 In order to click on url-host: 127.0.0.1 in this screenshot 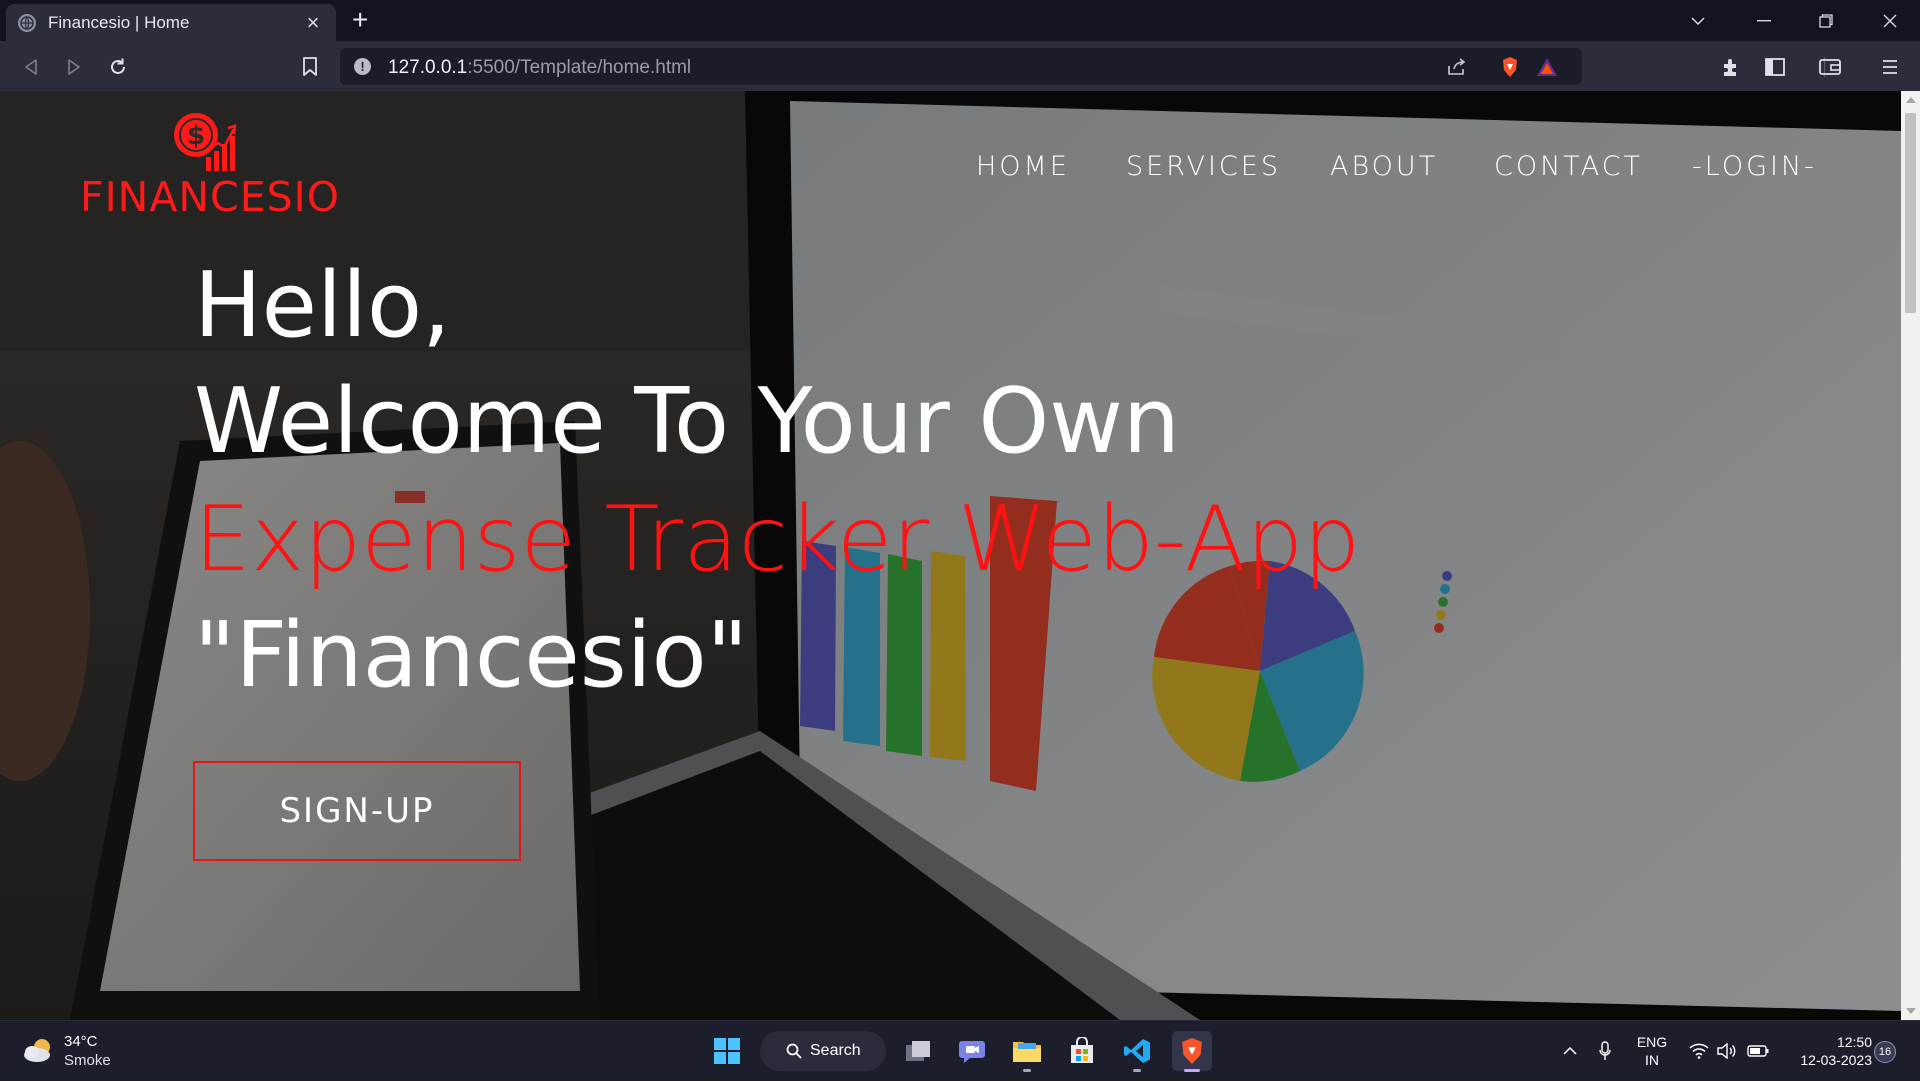, I will do `click(428, 67)`.